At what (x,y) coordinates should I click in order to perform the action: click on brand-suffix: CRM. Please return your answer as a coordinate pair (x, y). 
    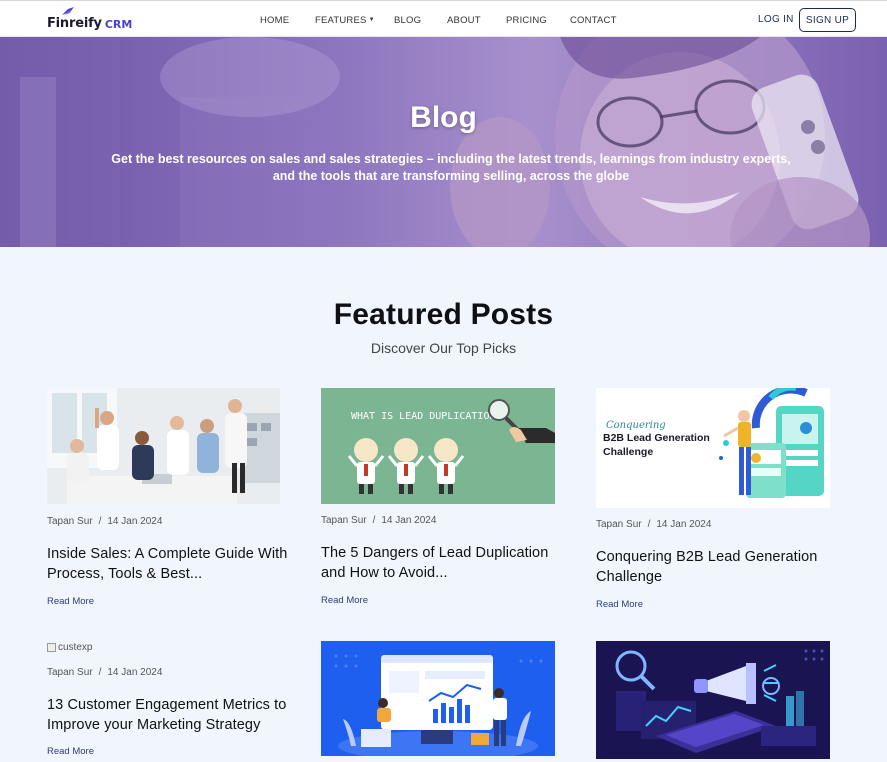
    Looking at the image, I should click on (118, 24).